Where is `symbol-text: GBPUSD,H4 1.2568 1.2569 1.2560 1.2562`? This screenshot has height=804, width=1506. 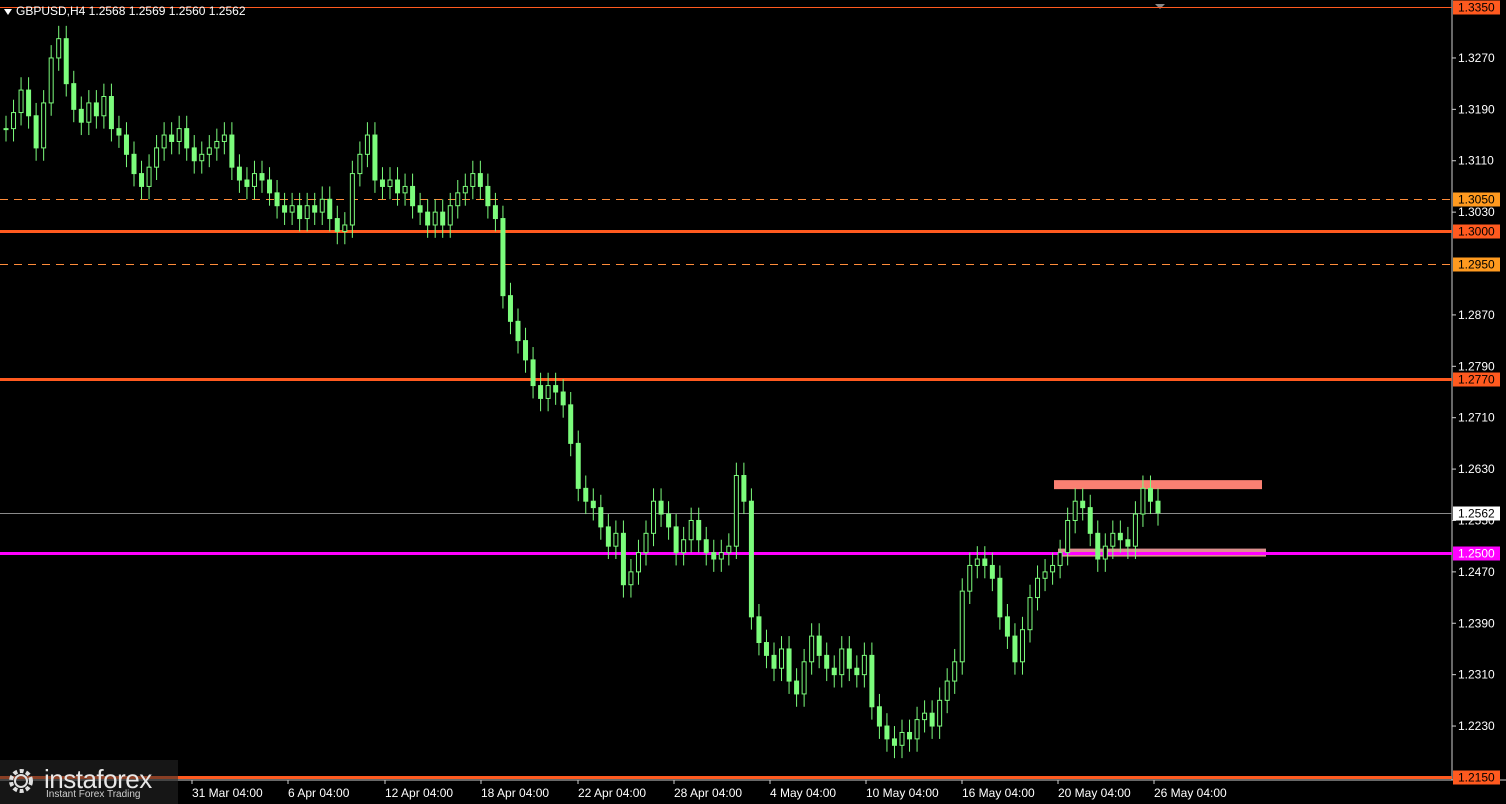 symbol-text: GBPUSD,H4 1.2568 1.2569 1.2560 1.2562 is located at coordinates (131, 11).